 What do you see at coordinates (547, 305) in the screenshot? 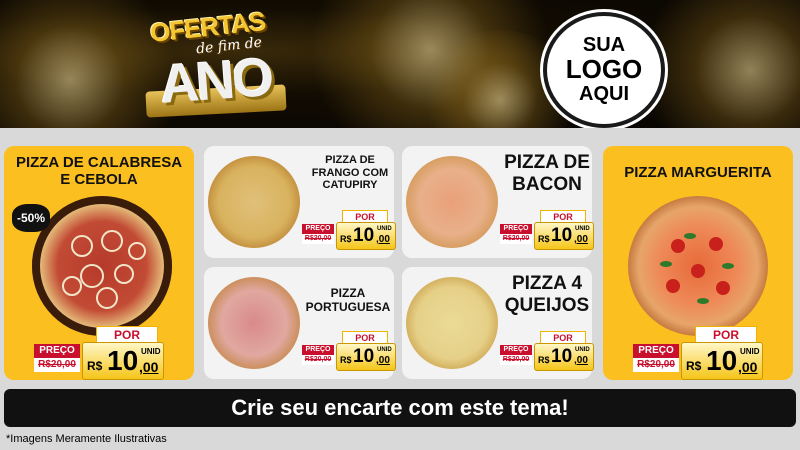
I see `product-title-line: QUEIJOS` at bounding box center [547, 305].